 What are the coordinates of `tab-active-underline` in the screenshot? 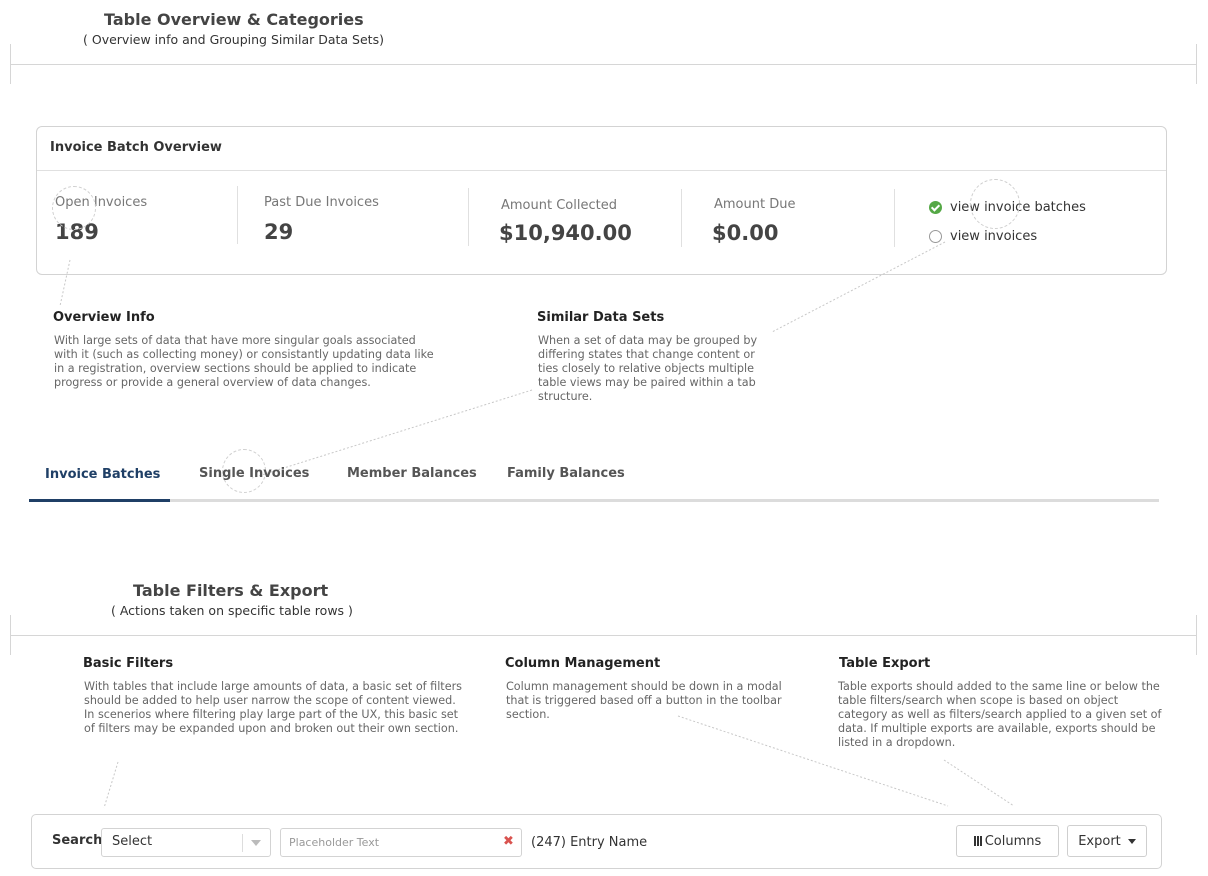 It's located at (99, 500).